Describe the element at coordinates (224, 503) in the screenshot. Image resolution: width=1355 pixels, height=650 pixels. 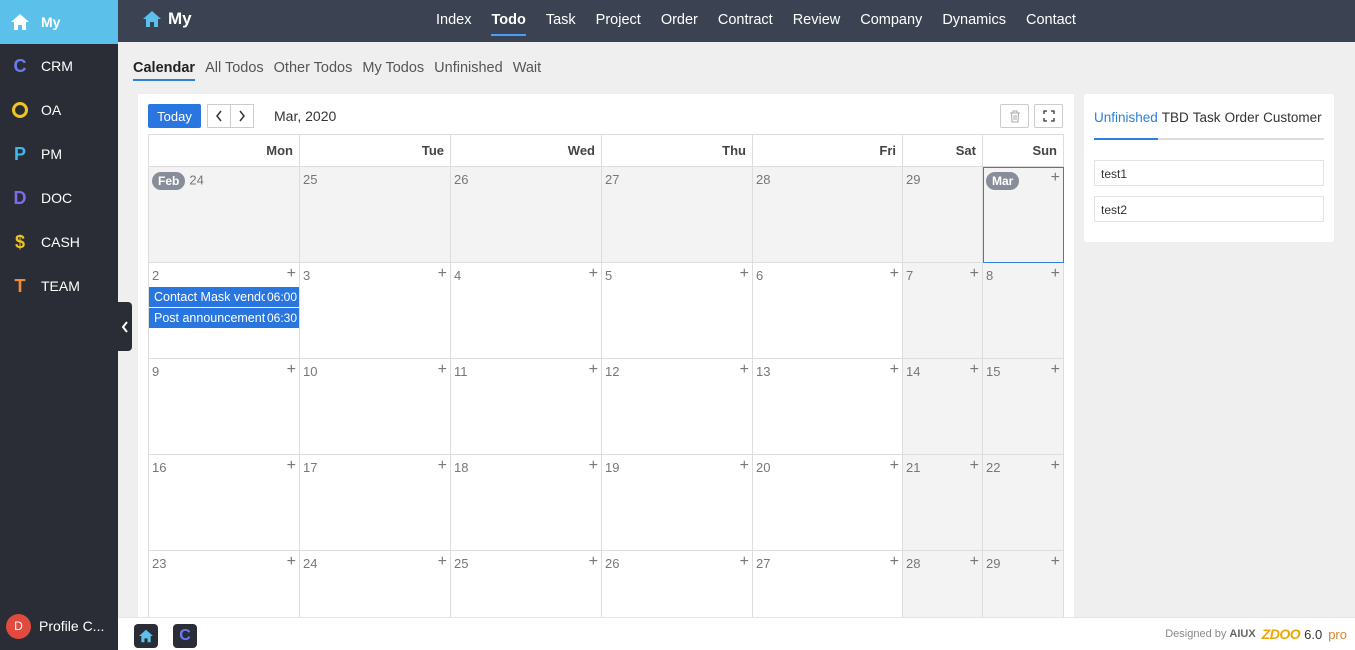
I see `calendar-day-cell: 16 +` at that location.